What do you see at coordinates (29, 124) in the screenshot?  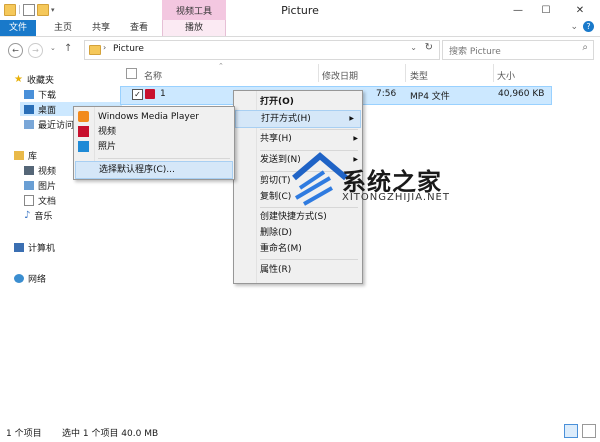 I see `recent-icon` at bounding box center [29, 124].